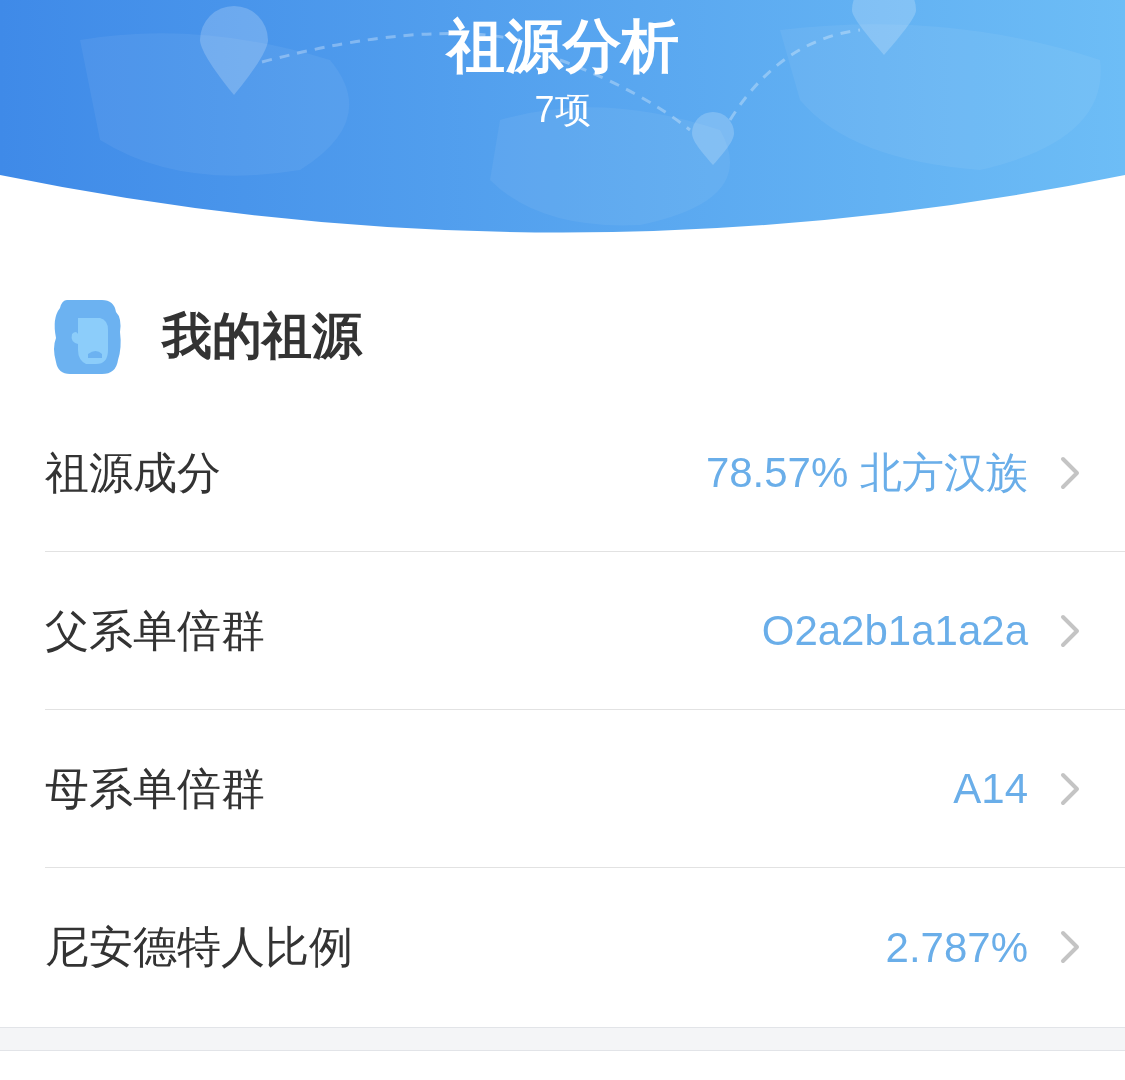 This screenshot has height=1080, width=1125. I want to click on list-row: 祖源成分 78.57% 北方汉族, so click(585, 473).